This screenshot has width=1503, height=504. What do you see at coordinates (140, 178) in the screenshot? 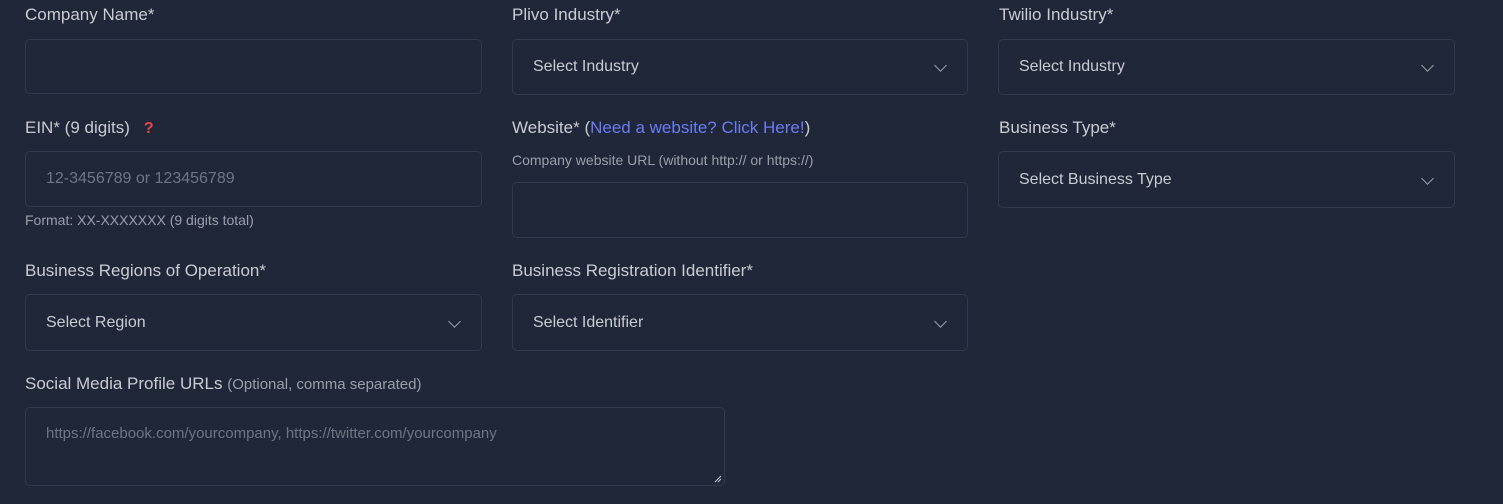
I see `ein-placeholder: 12-3456789 or 123456789` at bounding box center [140, 178].